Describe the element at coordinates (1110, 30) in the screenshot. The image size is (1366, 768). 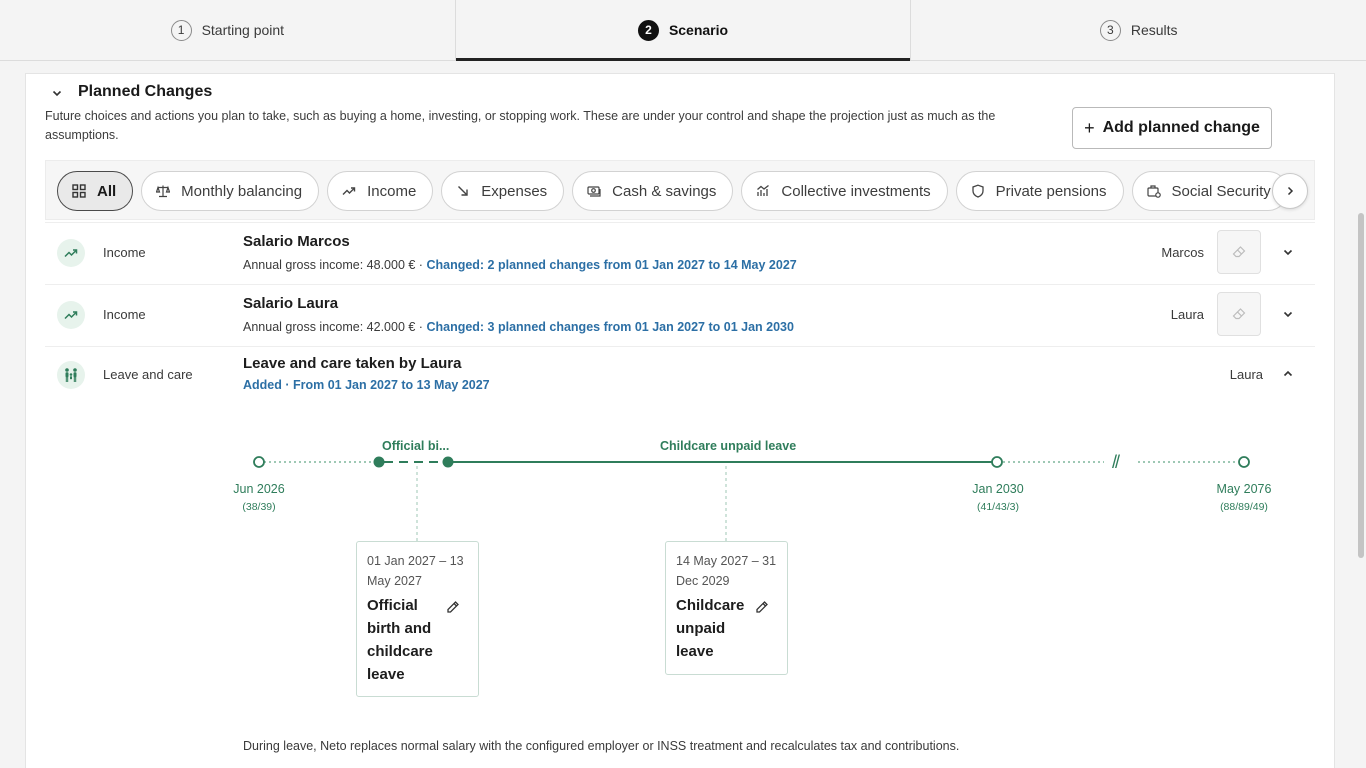
I see `step-number: 3` at that location.